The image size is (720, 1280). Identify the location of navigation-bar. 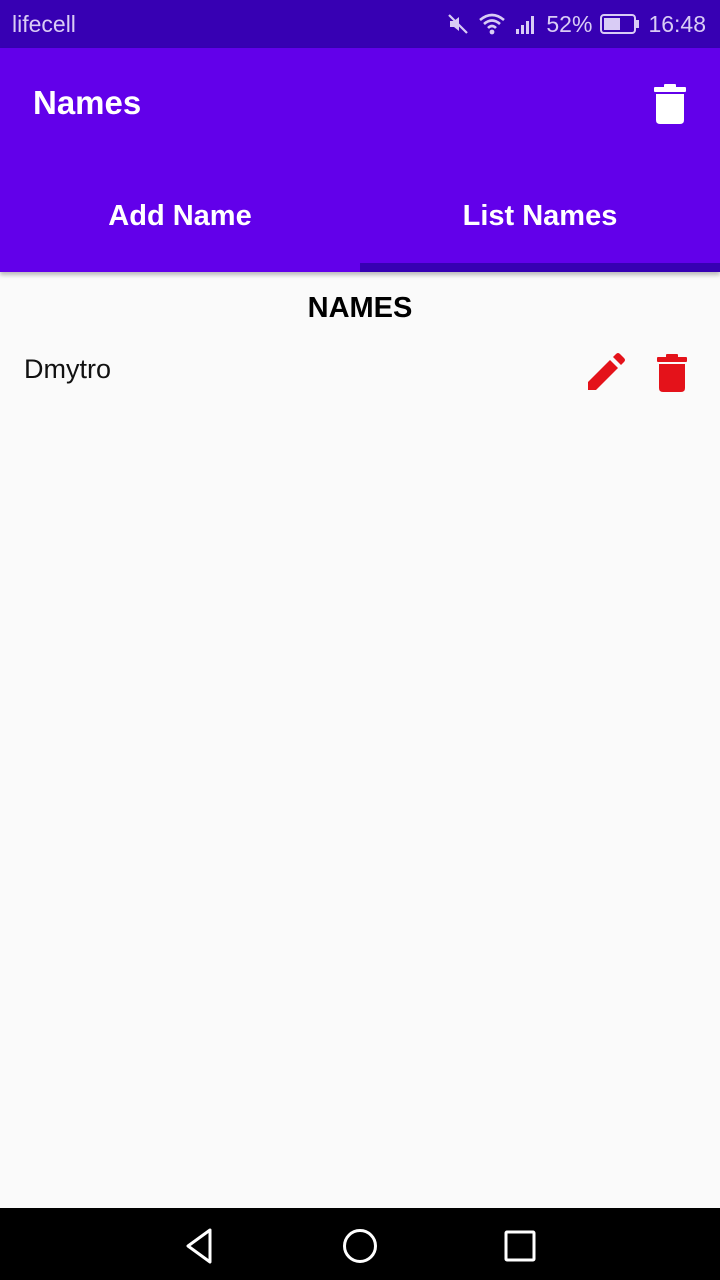
(360, 1244).